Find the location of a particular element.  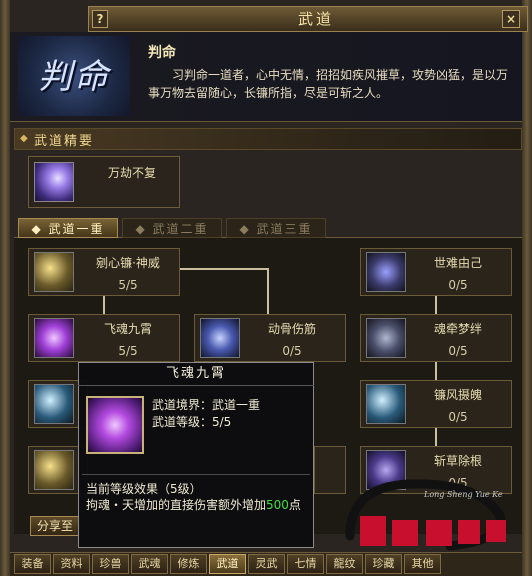

swirl-icon is located at coordinates (386, 272).